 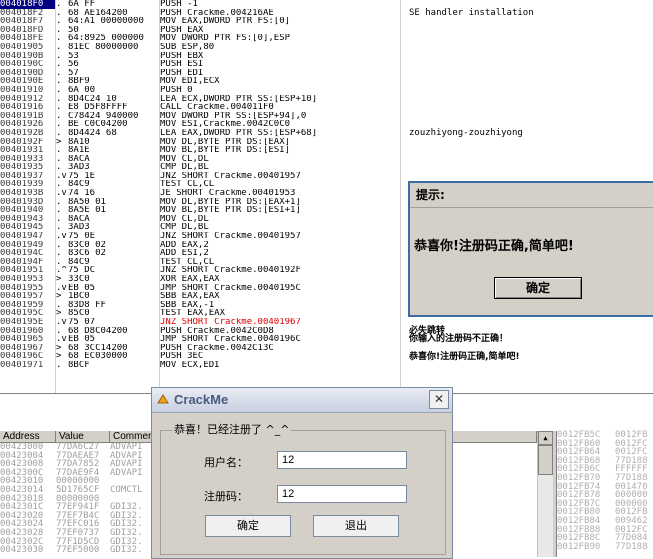 What do you see at coordinates (27, 21) in the screenshot?
I see `disasm-address: 004018F7` at bounding box center [27, 21].